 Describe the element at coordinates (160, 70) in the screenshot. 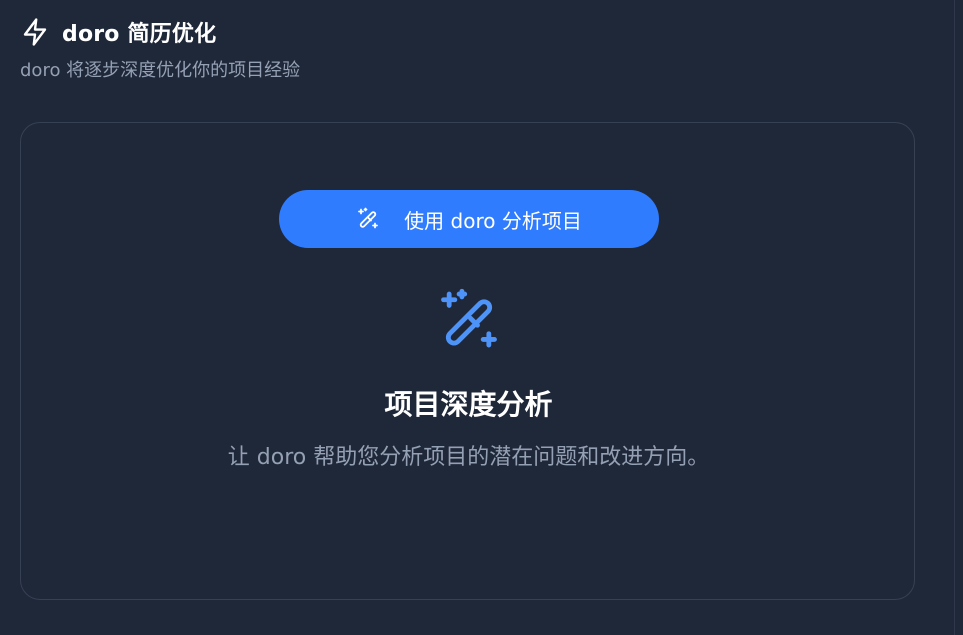

I see `page-subtitle: doro 将逐步深度优化你的项目经验` at that location.